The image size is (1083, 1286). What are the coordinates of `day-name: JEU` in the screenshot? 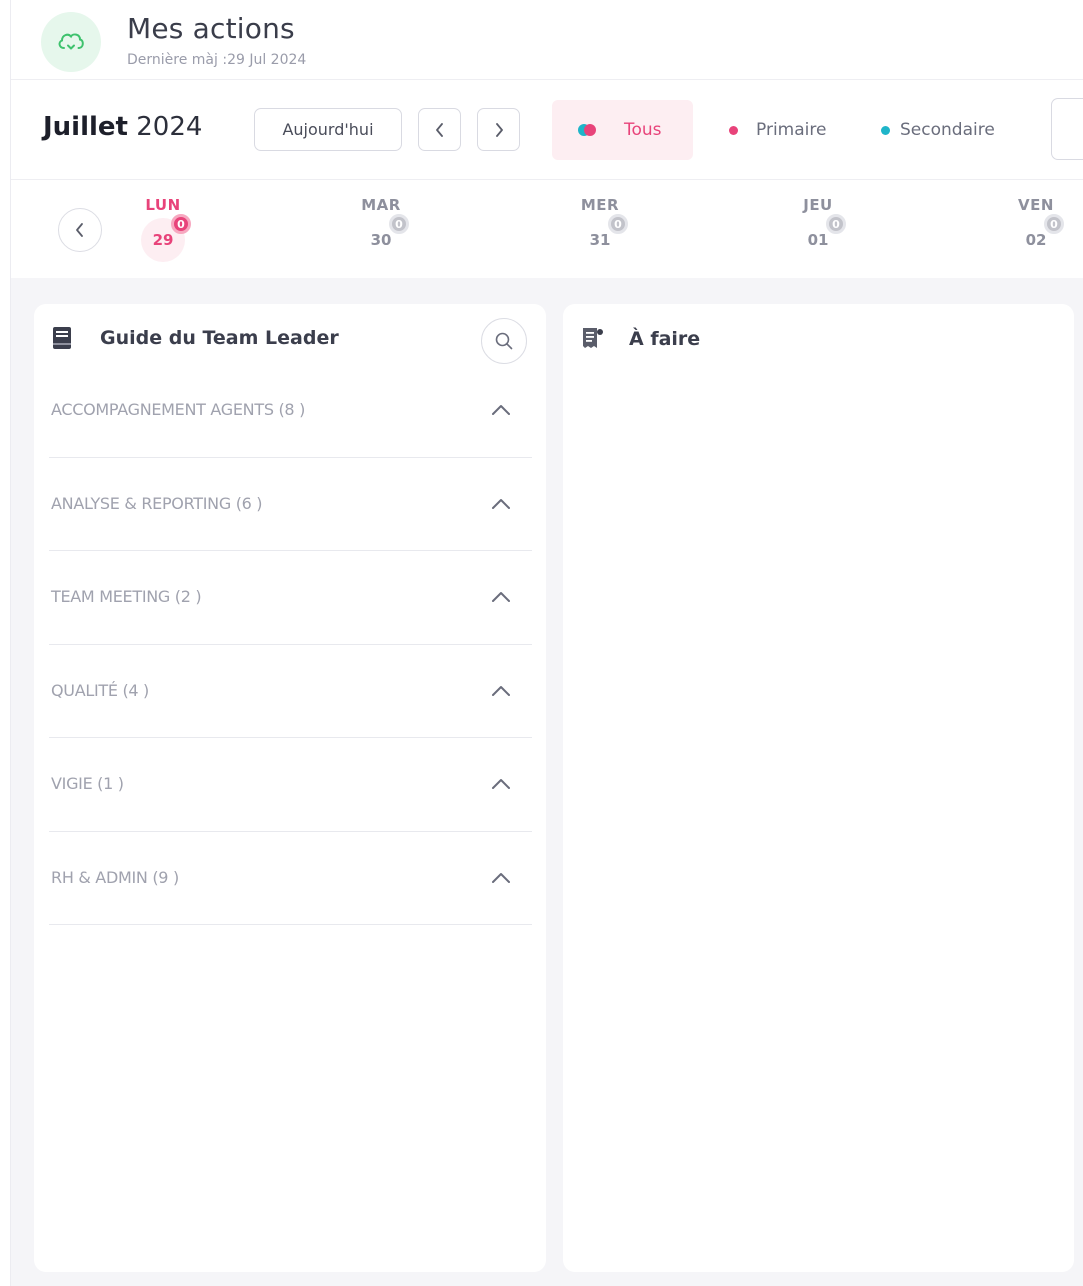 It's located at (818, 205).